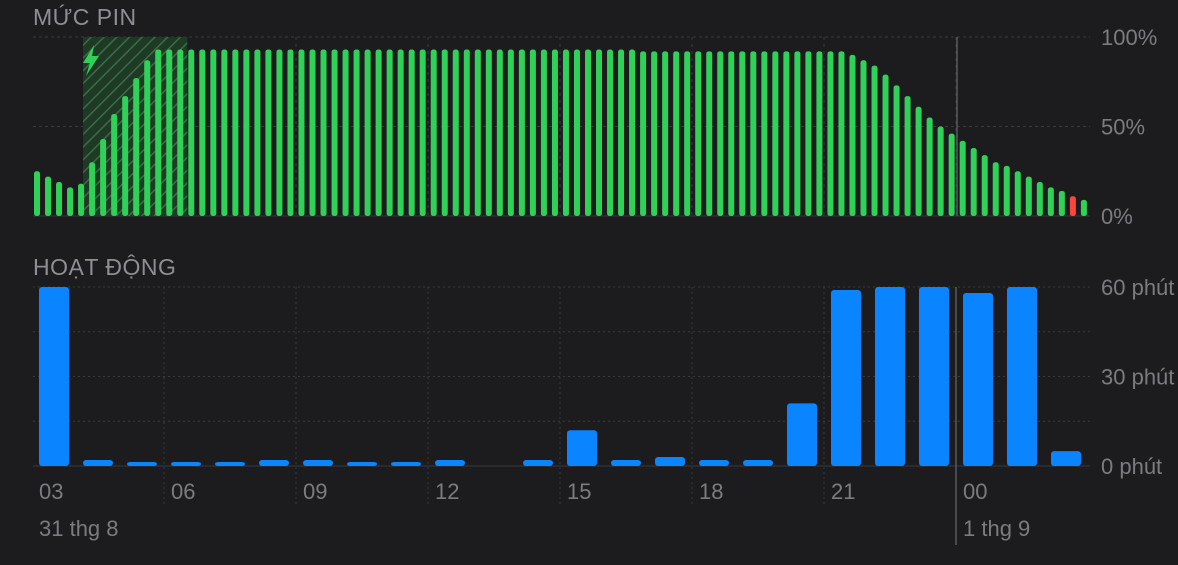 This screenshot has height=565, width=1178. What do you see at coordinates (534, 528) in the screenshot?
I see `date-labels: 31 thg 8 1 thg 9` at bounding box center [534, 528].